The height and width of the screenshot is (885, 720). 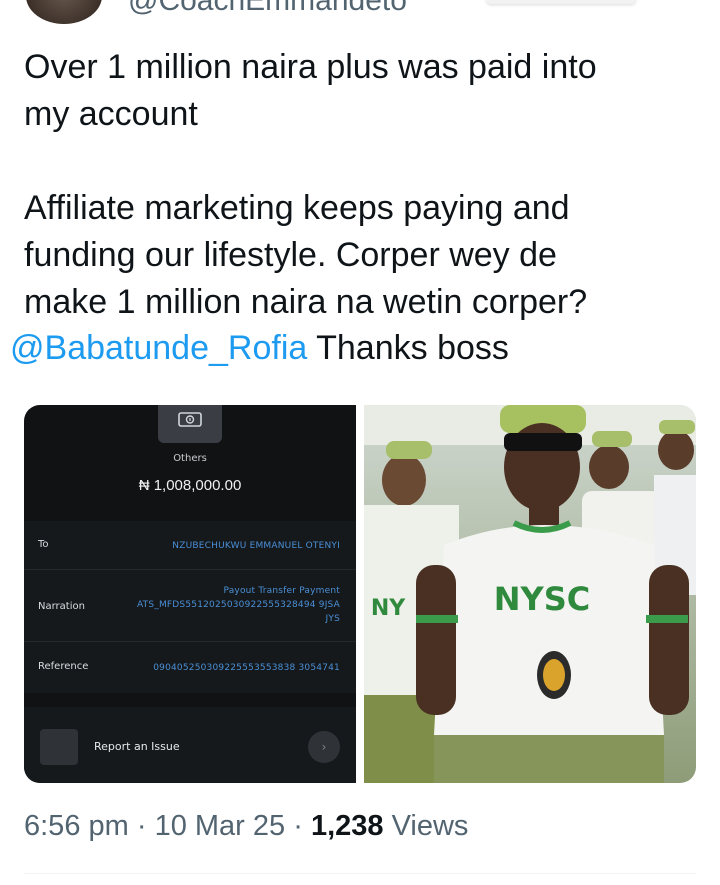 What do you see at coordinates (190, 419) in the screenshot?
I see `payment-icon` at bounding box center [190, 419].